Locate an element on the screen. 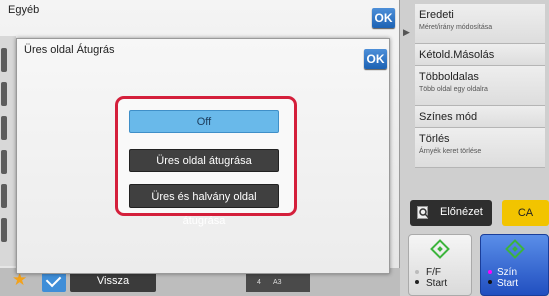 The image size is (549, 296). outer-ok-button: OK is located at coordinates (383, 18).